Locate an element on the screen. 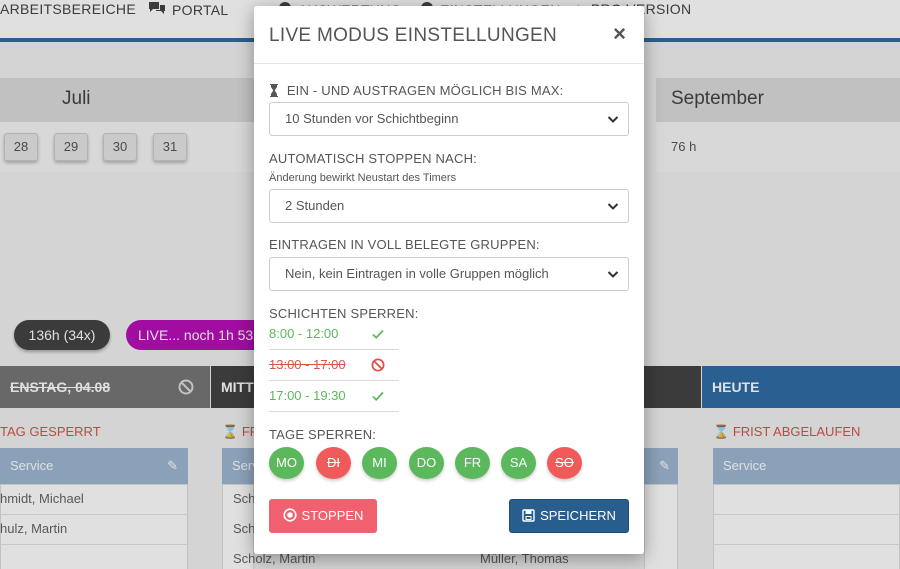 This screenshot has height=569, width=900. close-button: × is located at coordinates (619, 34).